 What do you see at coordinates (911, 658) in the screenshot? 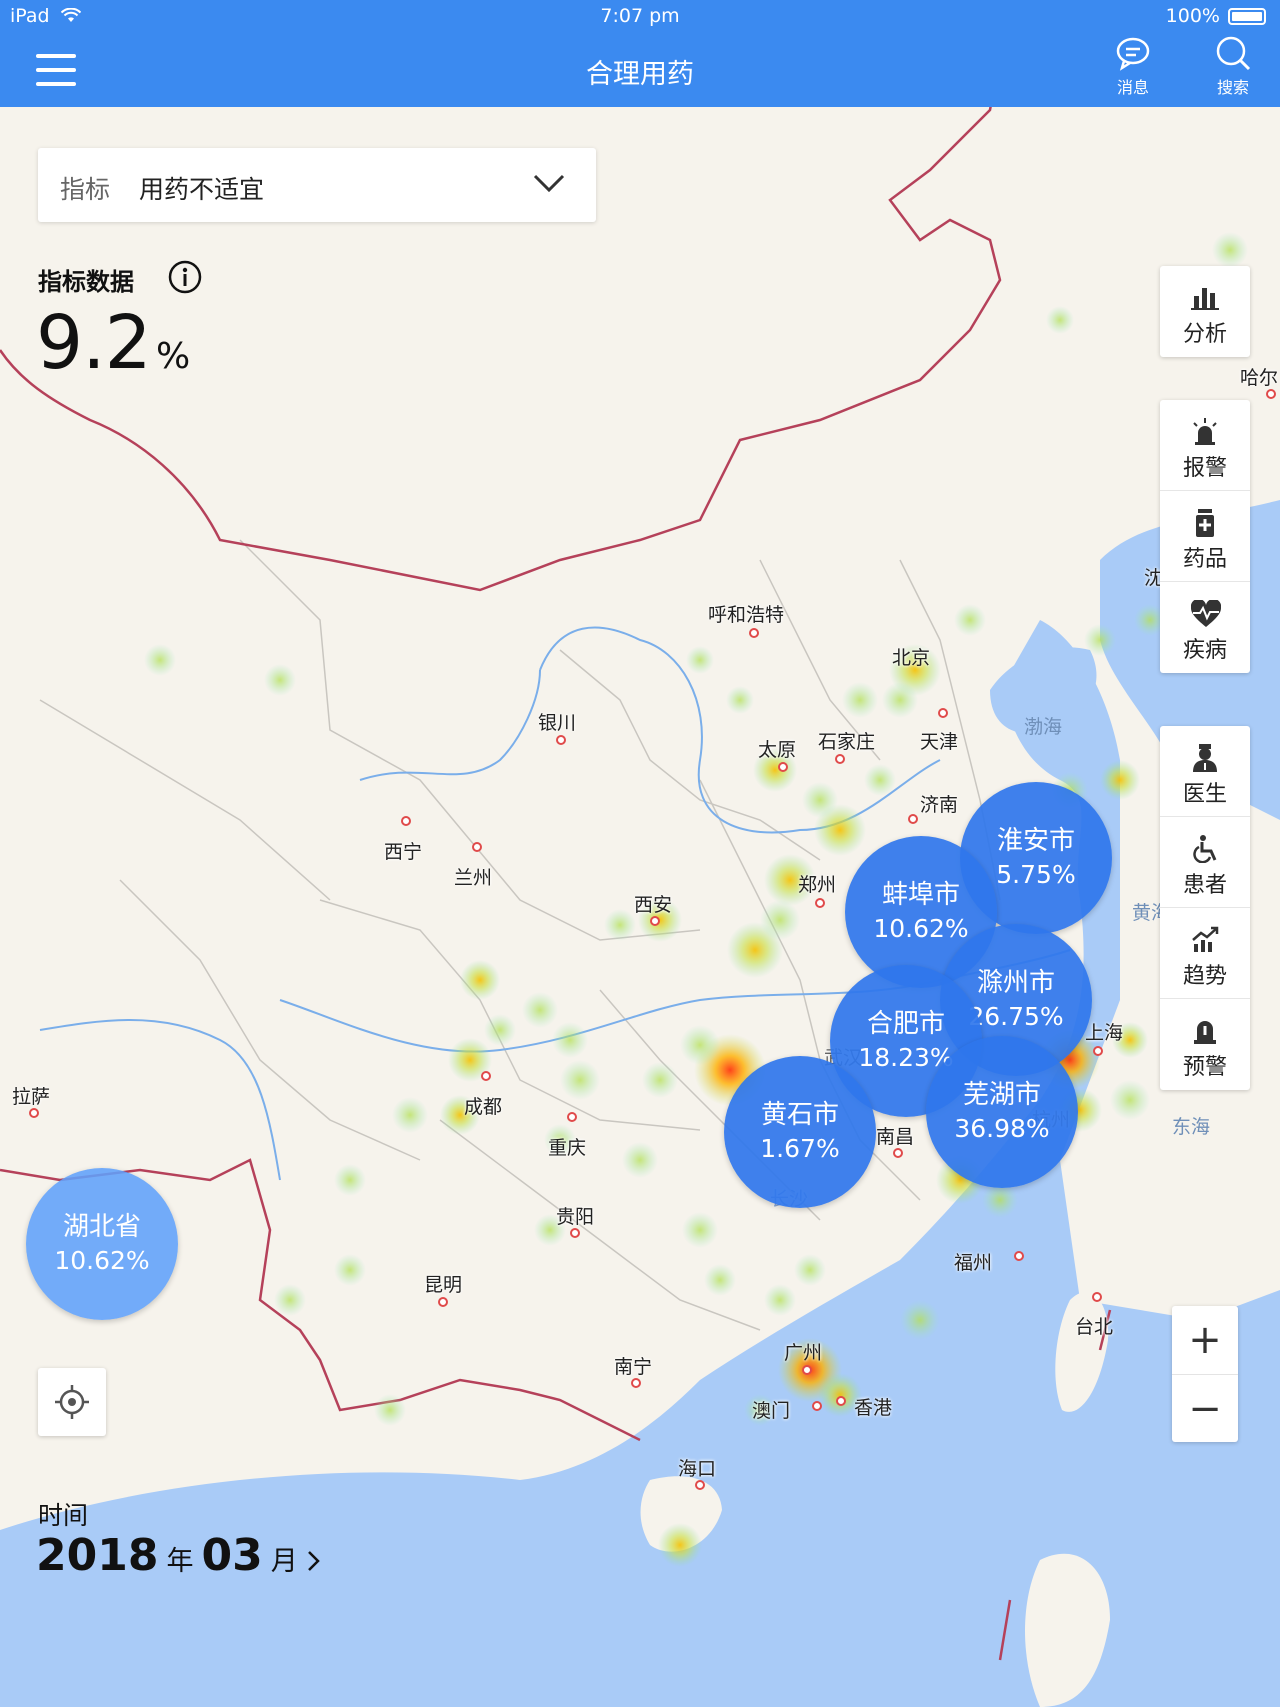
I see `city-label: 北京` at bounding box center [911, 658].